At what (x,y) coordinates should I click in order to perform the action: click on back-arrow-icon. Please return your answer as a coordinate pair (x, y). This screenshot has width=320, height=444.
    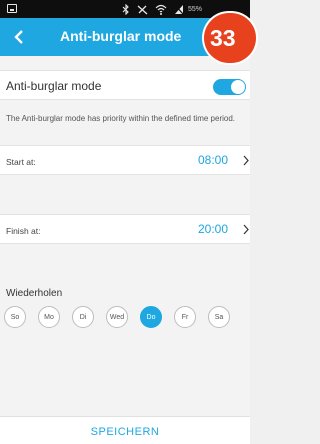
    Looking at the image, I should click on (19, 37).